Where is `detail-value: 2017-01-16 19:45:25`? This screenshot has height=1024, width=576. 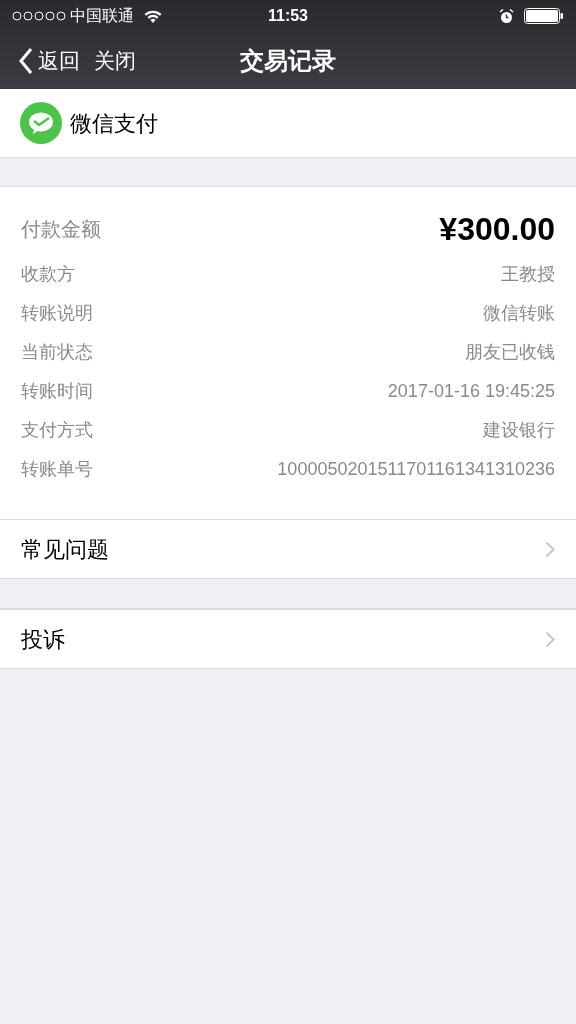 detail-value: 2017-01-16 19:45:25 is located at coordinates (471, 391).